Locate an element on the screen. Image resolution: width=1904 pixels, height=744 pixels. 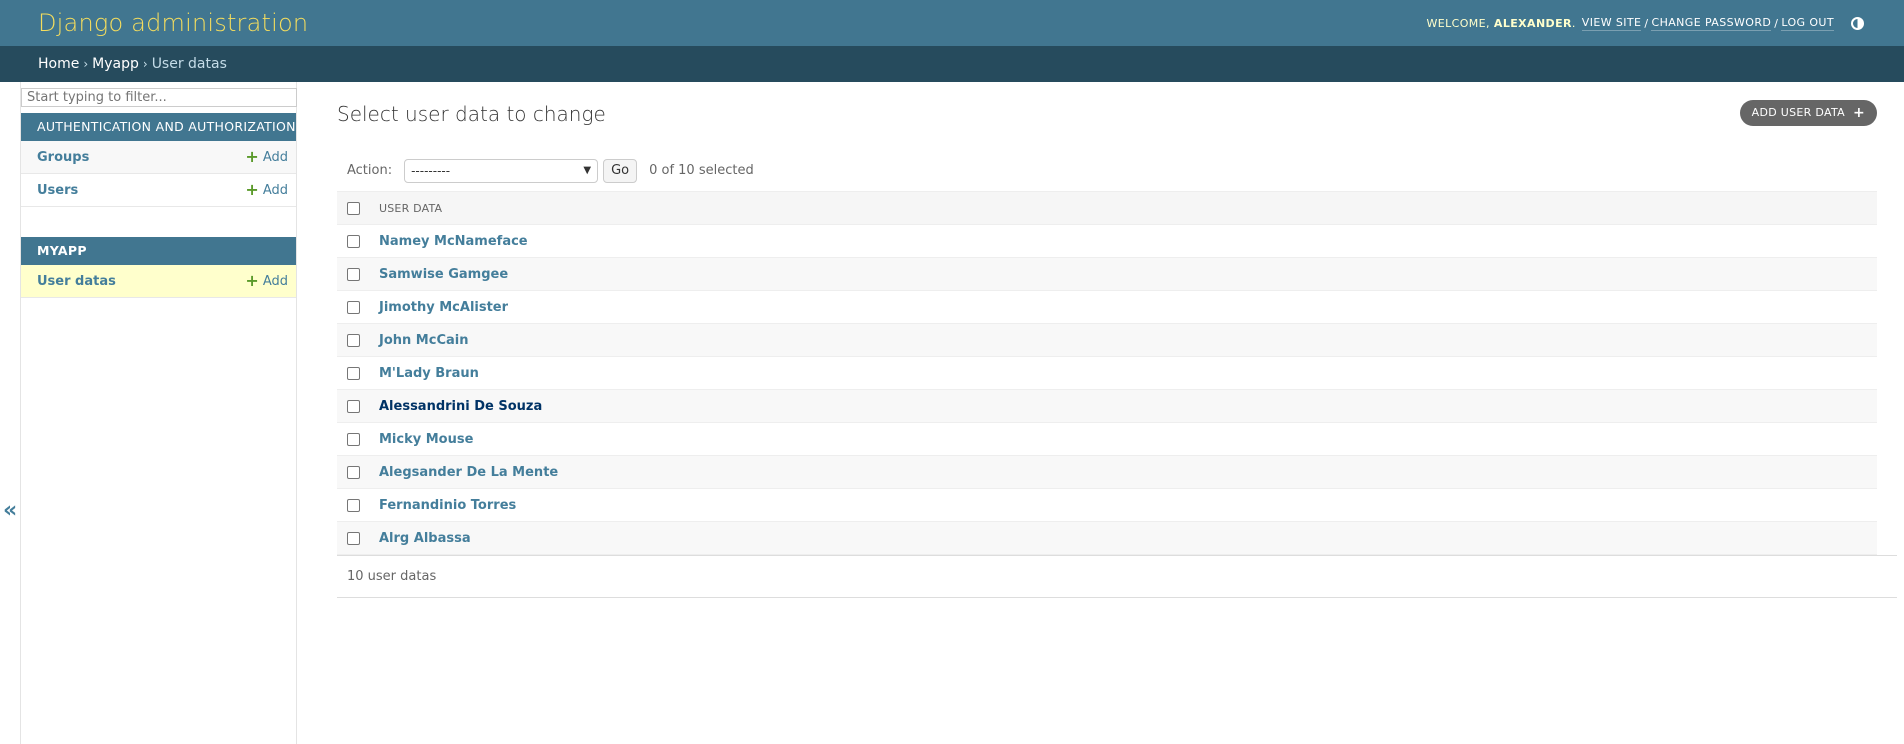
row-name-cell: M'Lady Braun is located at coordinates (1124, 373).